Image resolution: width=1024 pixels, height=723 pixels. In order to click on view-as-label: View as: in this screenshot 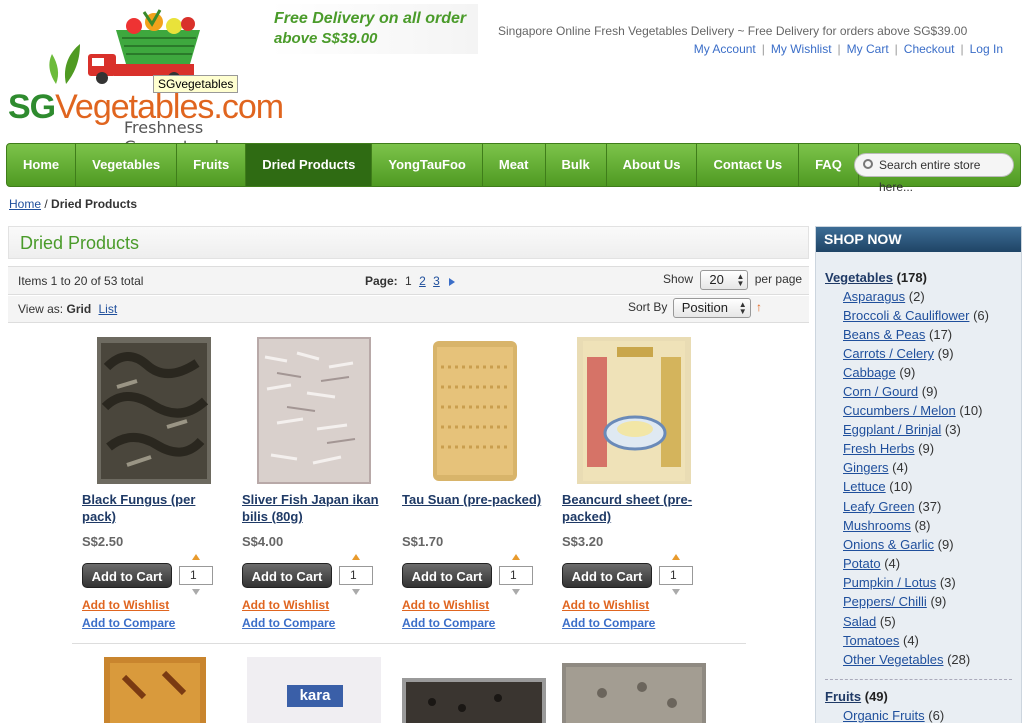, I will do `click(41, 309)`.